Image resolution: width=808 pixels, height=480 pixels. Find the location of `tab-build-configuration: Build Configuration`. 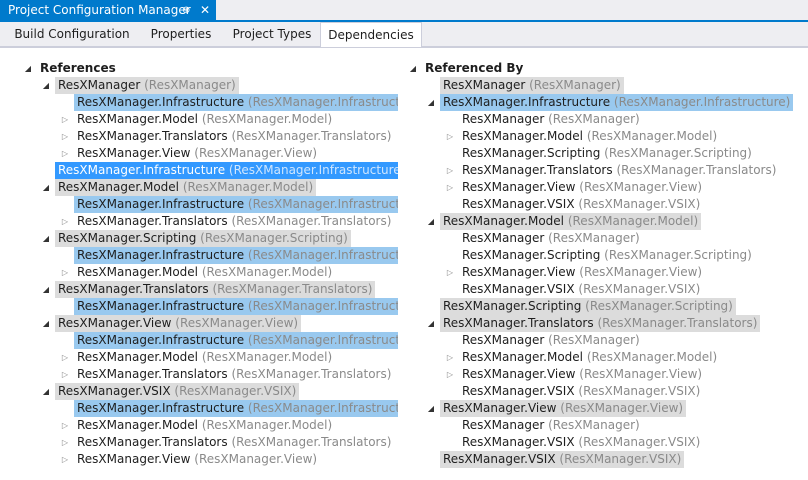

tab-build-configuration: Build Configuration is located at coordinates (72, 34).